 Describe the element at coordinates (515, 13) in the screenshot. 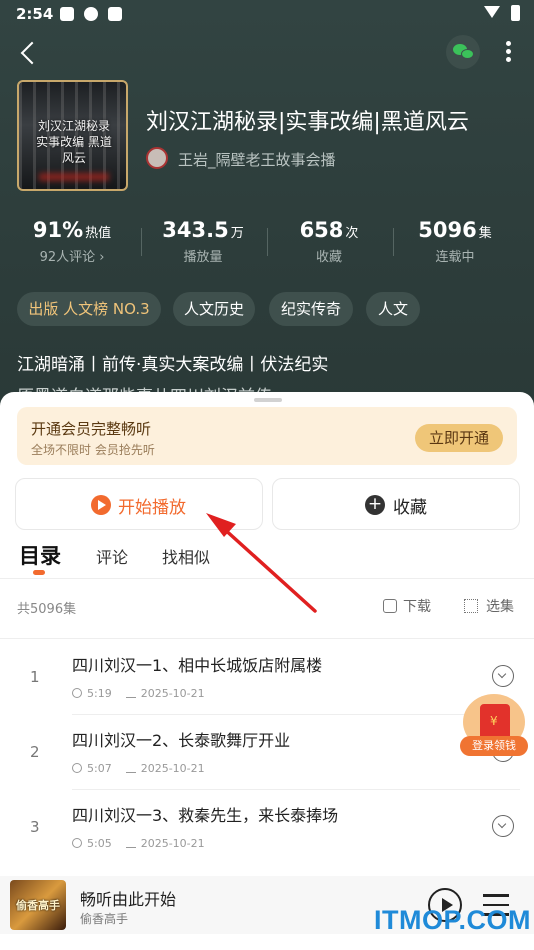

I see `battery-icon` at that location.